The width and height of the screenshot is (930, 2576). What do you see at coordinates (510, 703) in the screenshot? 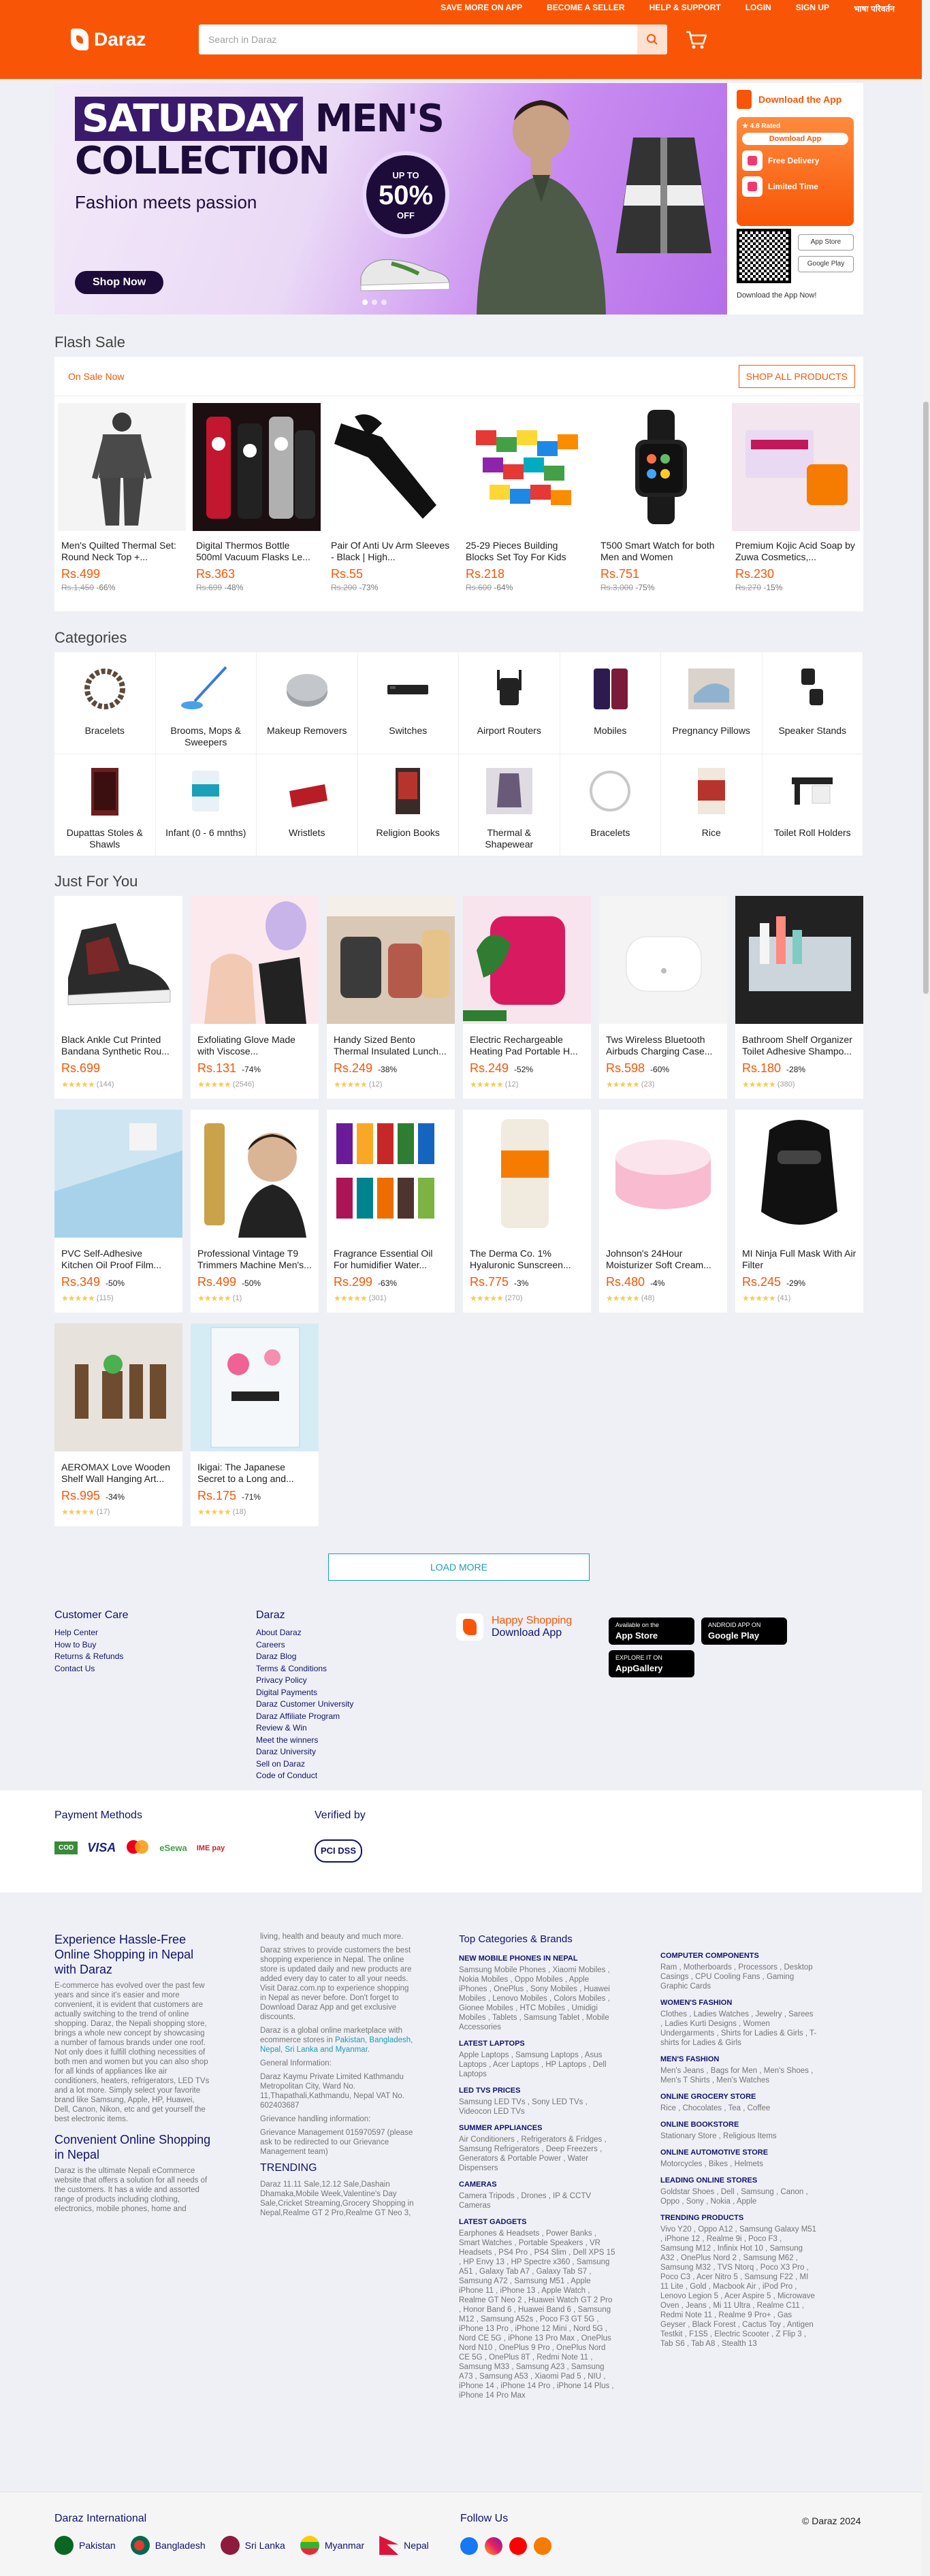
I see `category-airport-routers: Airport Routers` at bounding box center [510, 703].